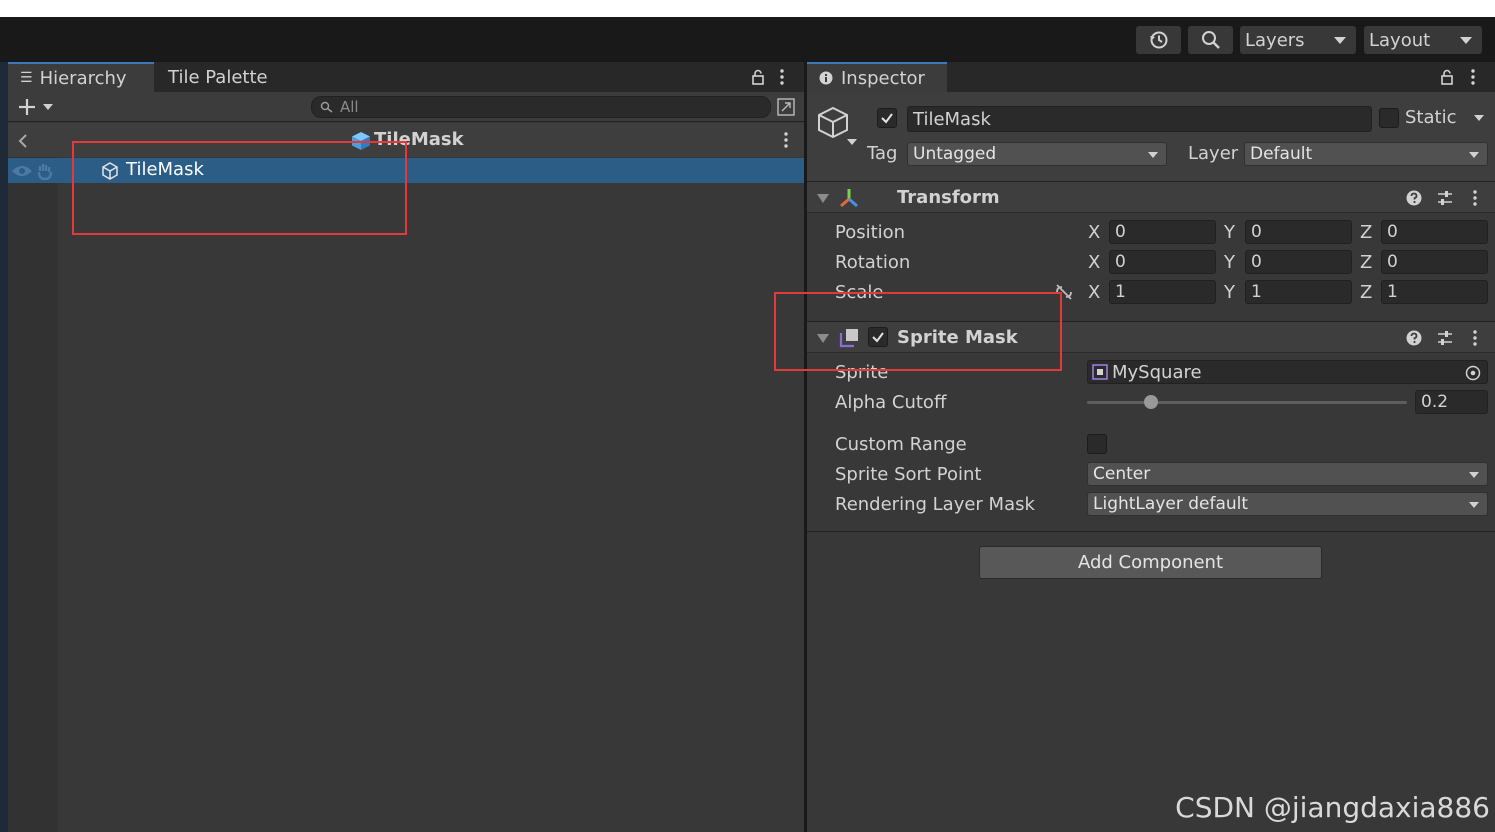 This screenshot has height=832, width=1495. I want to click on add-component-button: Add Component, so click(1150, 562).